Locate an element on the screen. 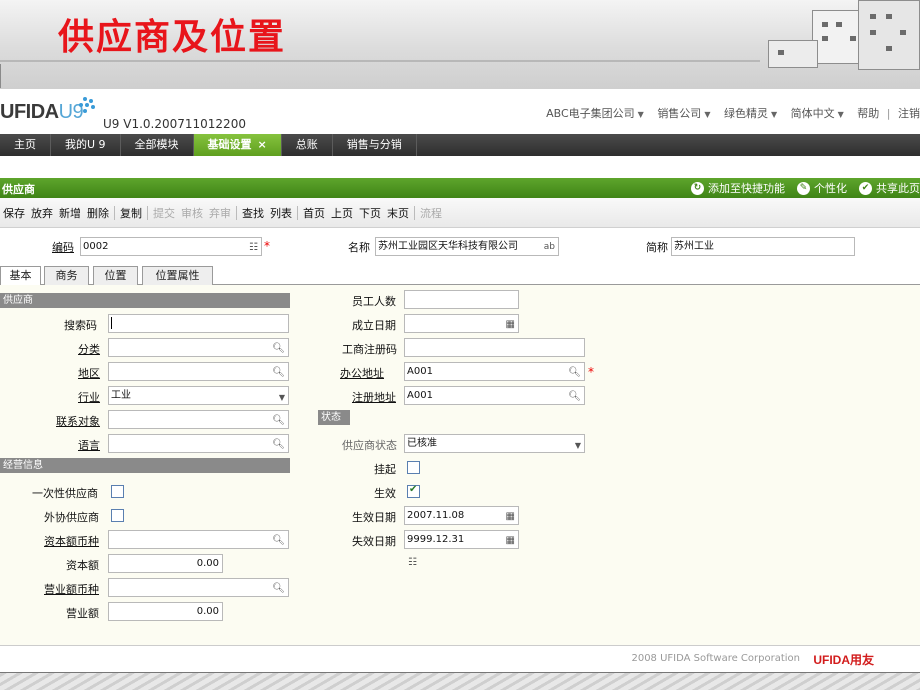  header-base is located at coordinates (460, 76).